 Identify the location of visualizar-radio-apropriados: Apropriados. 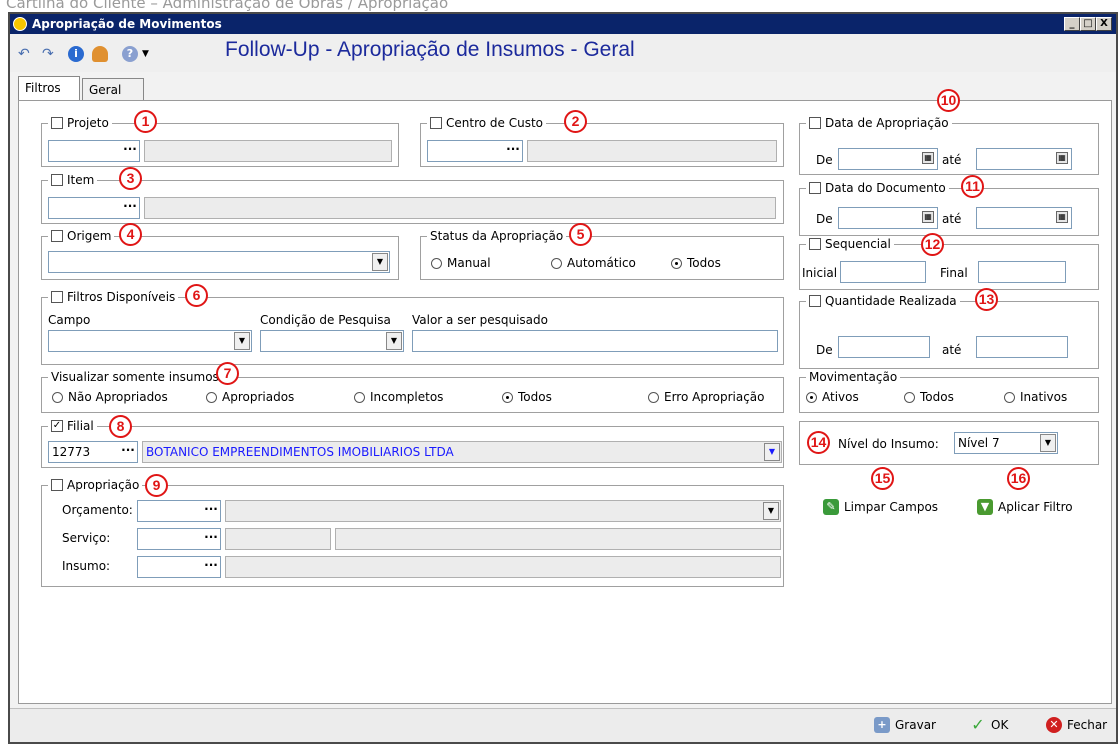
(250, 397).